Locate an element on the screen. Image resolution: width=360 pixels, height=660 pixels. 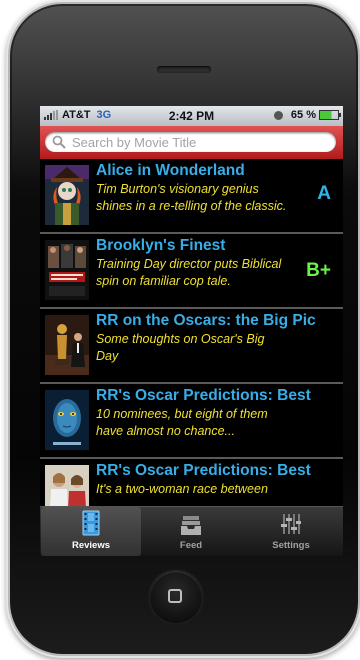
home-square-icon is located at coordinates (175, 596).